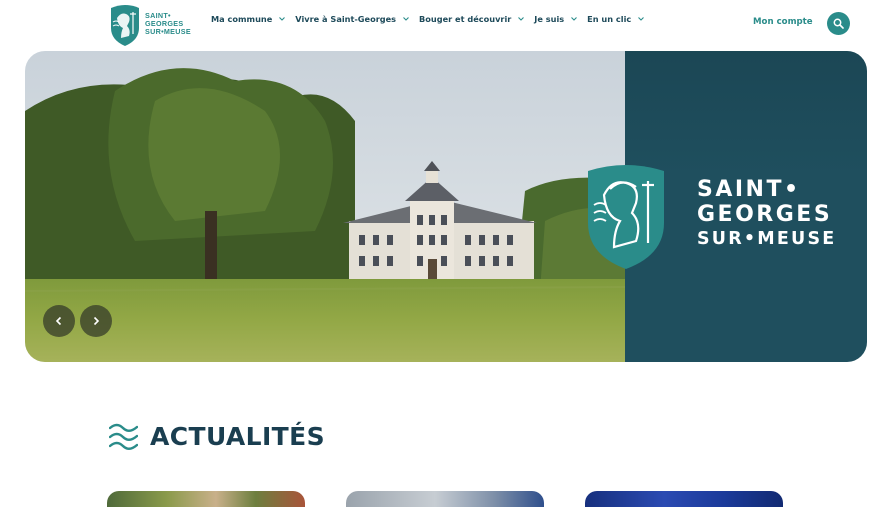 The width and height of the screenshot is (892, 507). Describe the element at coordinates (609, 19) in the screenshot. I see `nav-label: En un clic` at that location.